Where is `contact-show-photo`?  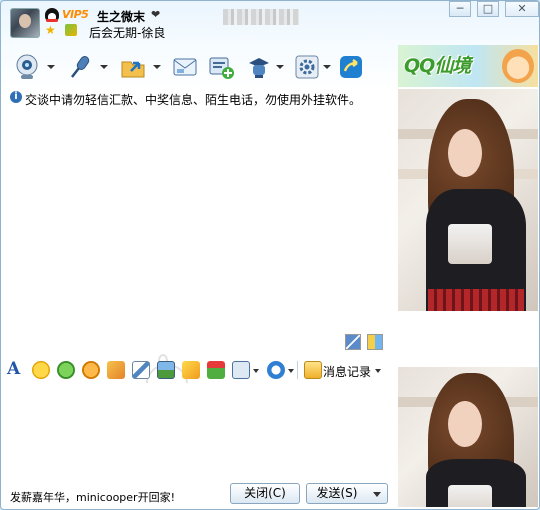
contact-show-photo is located at coordinates (468, 200).